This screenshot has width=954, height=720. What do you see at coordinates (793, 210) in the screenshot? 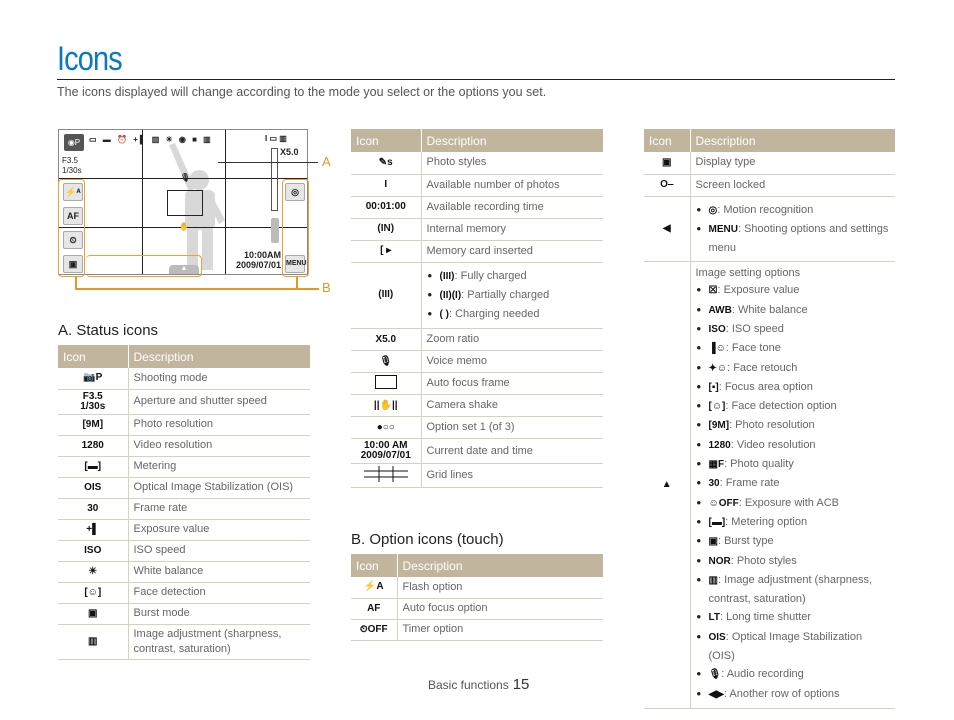
I see `list-item: ◎: Motion recognition` at bounding box center [793, 210].